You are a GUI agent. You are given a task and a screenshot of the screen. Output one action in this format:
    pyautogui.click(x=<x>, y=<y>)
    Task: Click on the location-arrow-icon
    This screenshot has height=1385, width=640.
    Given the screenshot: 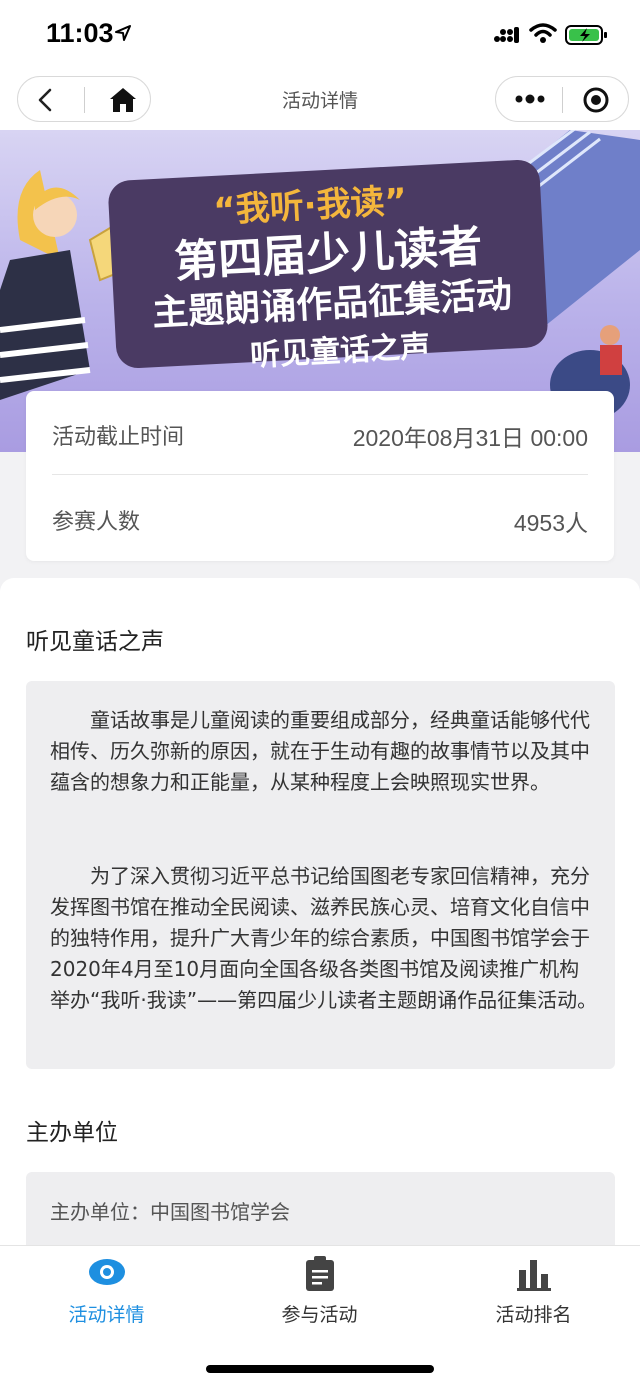 What is the action you would take?
    pyautogui.click(x=123, y=33)
    